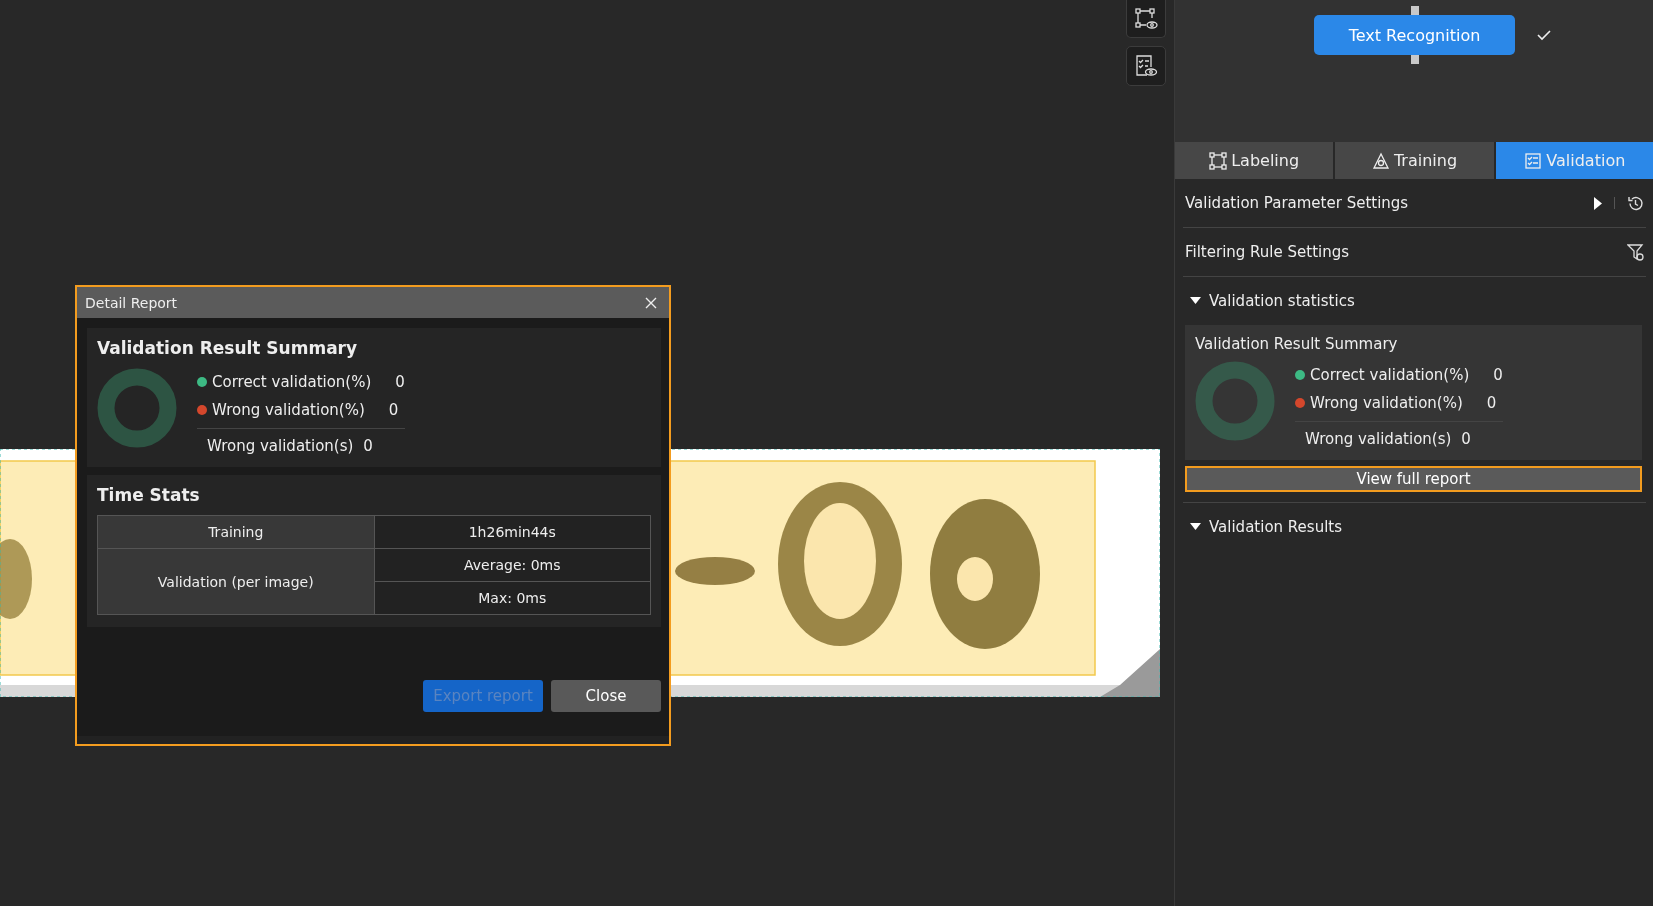 This screenshot has width=1653, height=906. Describe the element at coordinates (1414, 160) in the screenshot. I see `tab: Training` at that location.